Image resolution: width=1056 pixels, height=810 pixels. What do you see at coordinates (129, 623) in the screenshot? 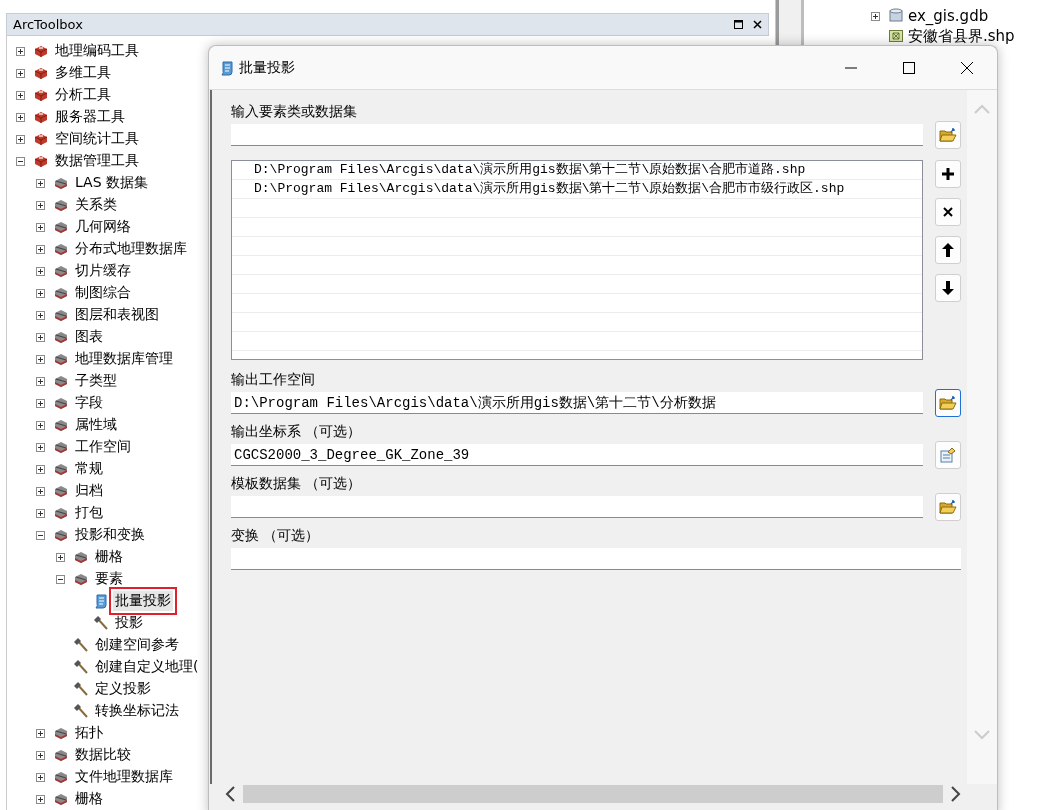
I see `tree-item: 投影` at bounding box center [129, 623].